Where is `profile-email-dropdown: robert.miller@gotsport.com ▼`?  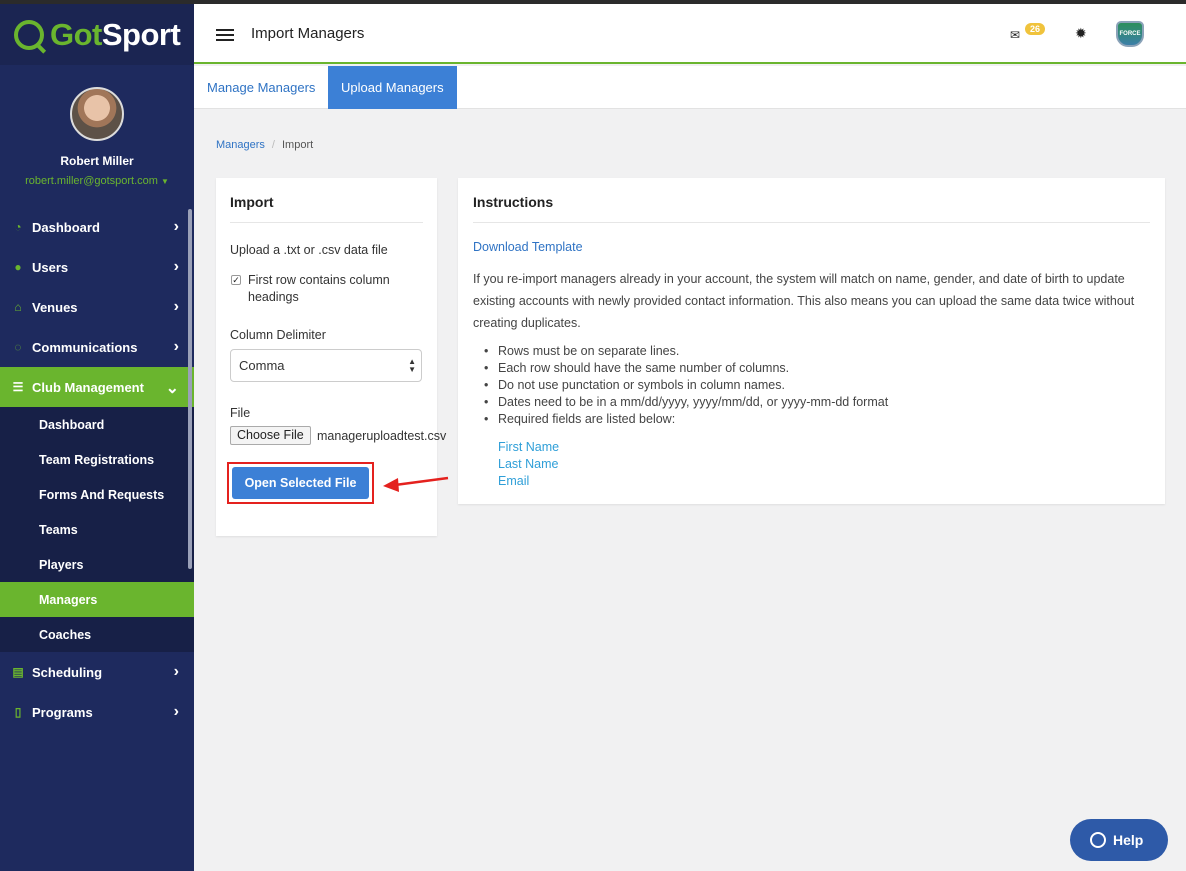 profile-email-dropdown: robert.miller@gotsport.com ▼ is located at coordinates (97, 181).